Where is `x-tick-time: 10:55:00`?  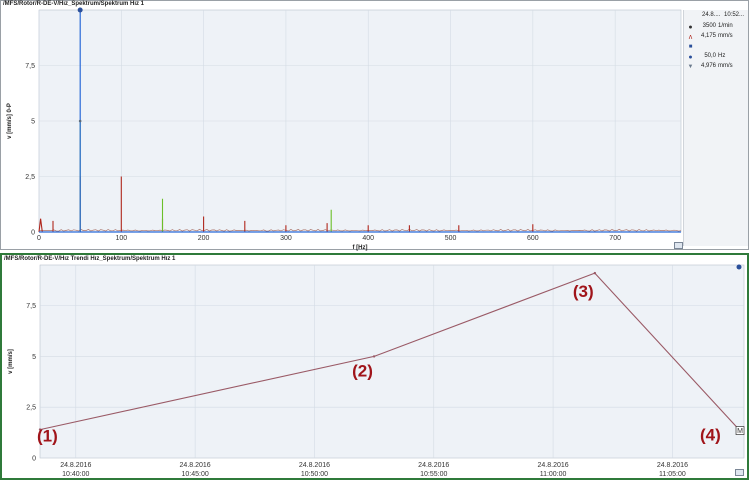 x-tick-time: 10:55:00 is located at coordinates (433, 474).